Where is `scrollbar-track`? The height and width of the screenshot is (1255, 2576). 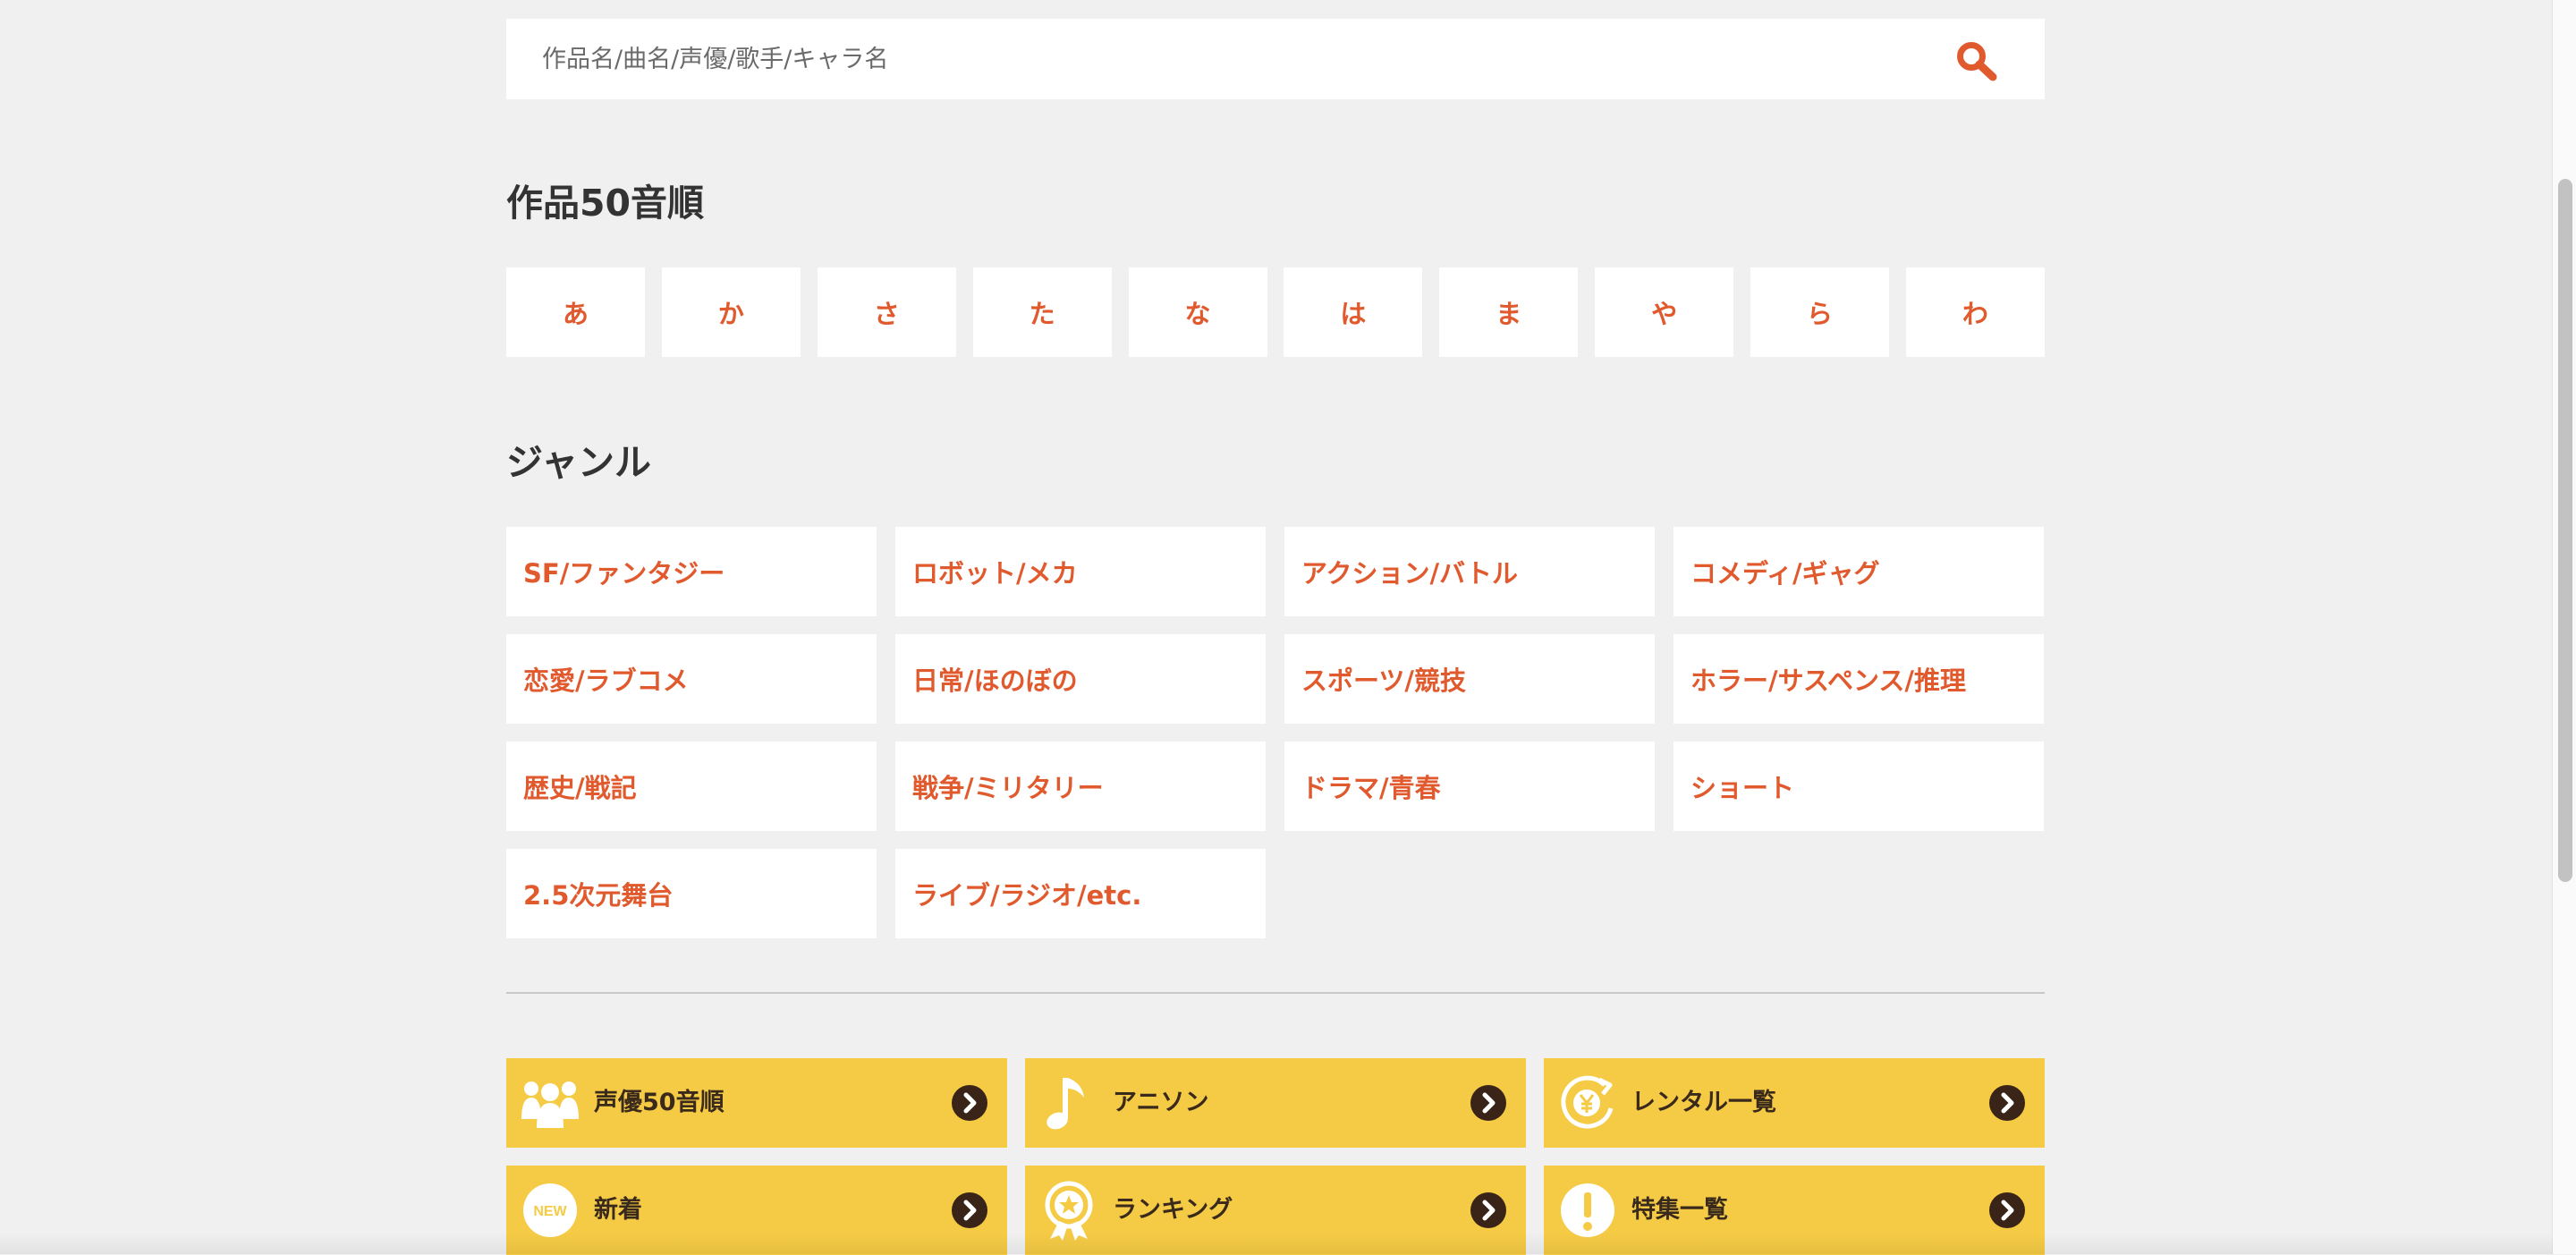
scrollbar-track is located at coordinates (2564, 627).